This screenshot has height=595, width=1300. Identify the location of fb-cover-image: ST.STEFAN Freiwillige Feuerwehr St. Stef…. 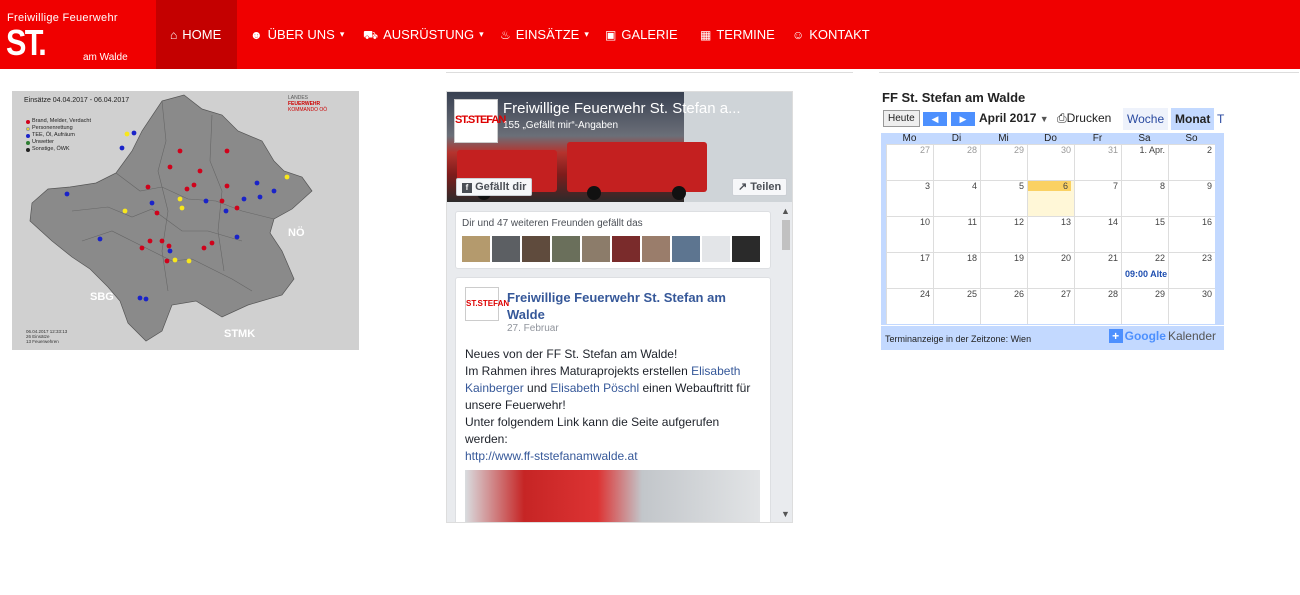
(619, 147).